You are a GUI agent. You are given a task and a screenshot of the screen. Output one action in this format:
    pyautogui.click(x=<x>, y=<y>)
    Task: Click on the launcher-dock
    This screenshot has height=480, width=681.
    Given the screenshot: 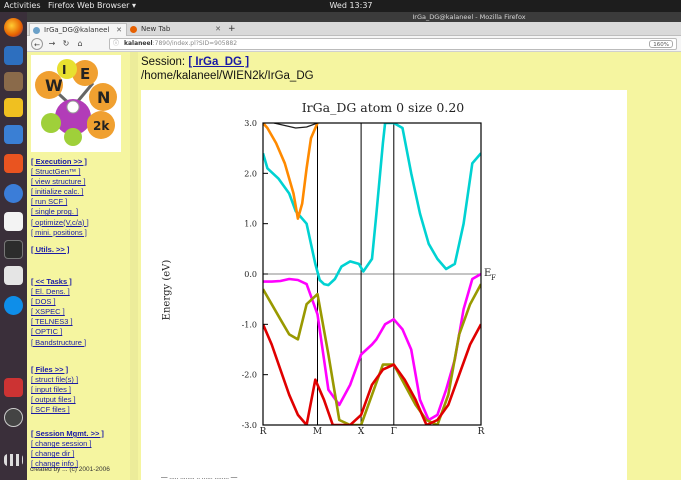 What is the action you would take?
    pyautogui.click(x=13, y=246)
    